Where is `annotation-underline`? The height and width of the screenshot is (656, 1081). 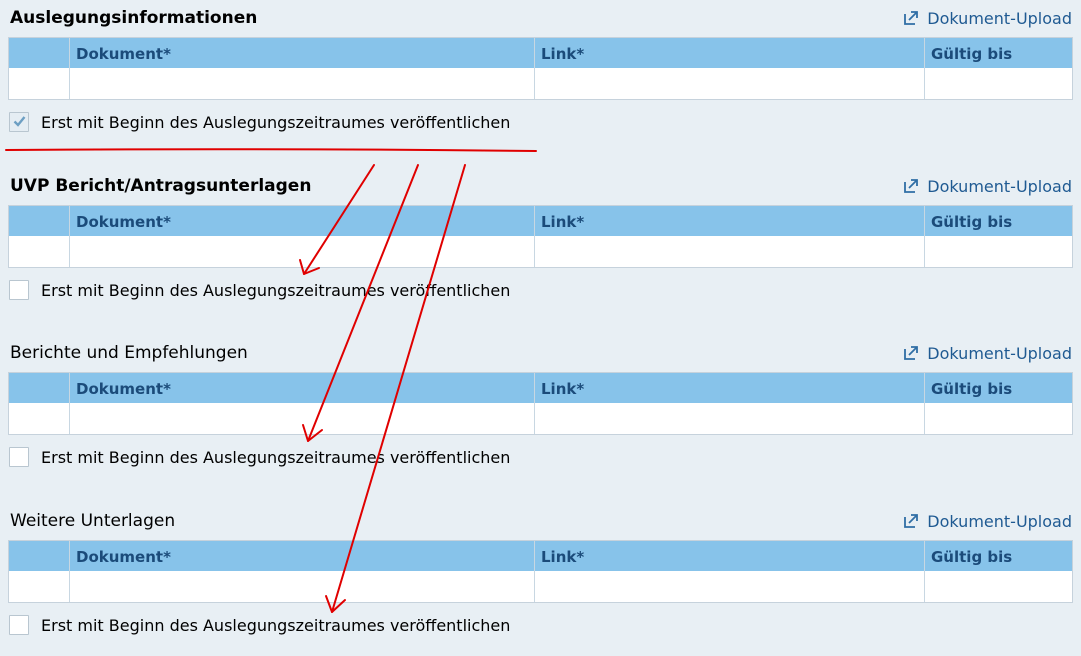
annotation-underline is located at coordinates (271, 150).